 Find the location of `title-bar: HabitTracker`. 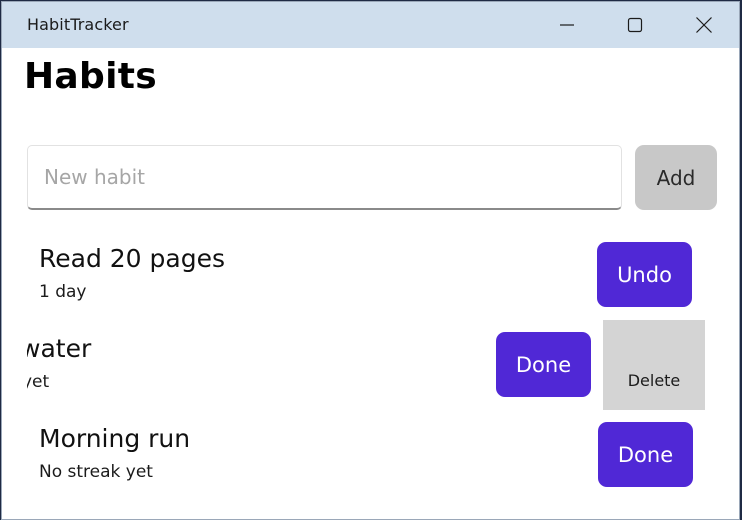

title-bar: HabitTracker is located at coordinates (370, 25).